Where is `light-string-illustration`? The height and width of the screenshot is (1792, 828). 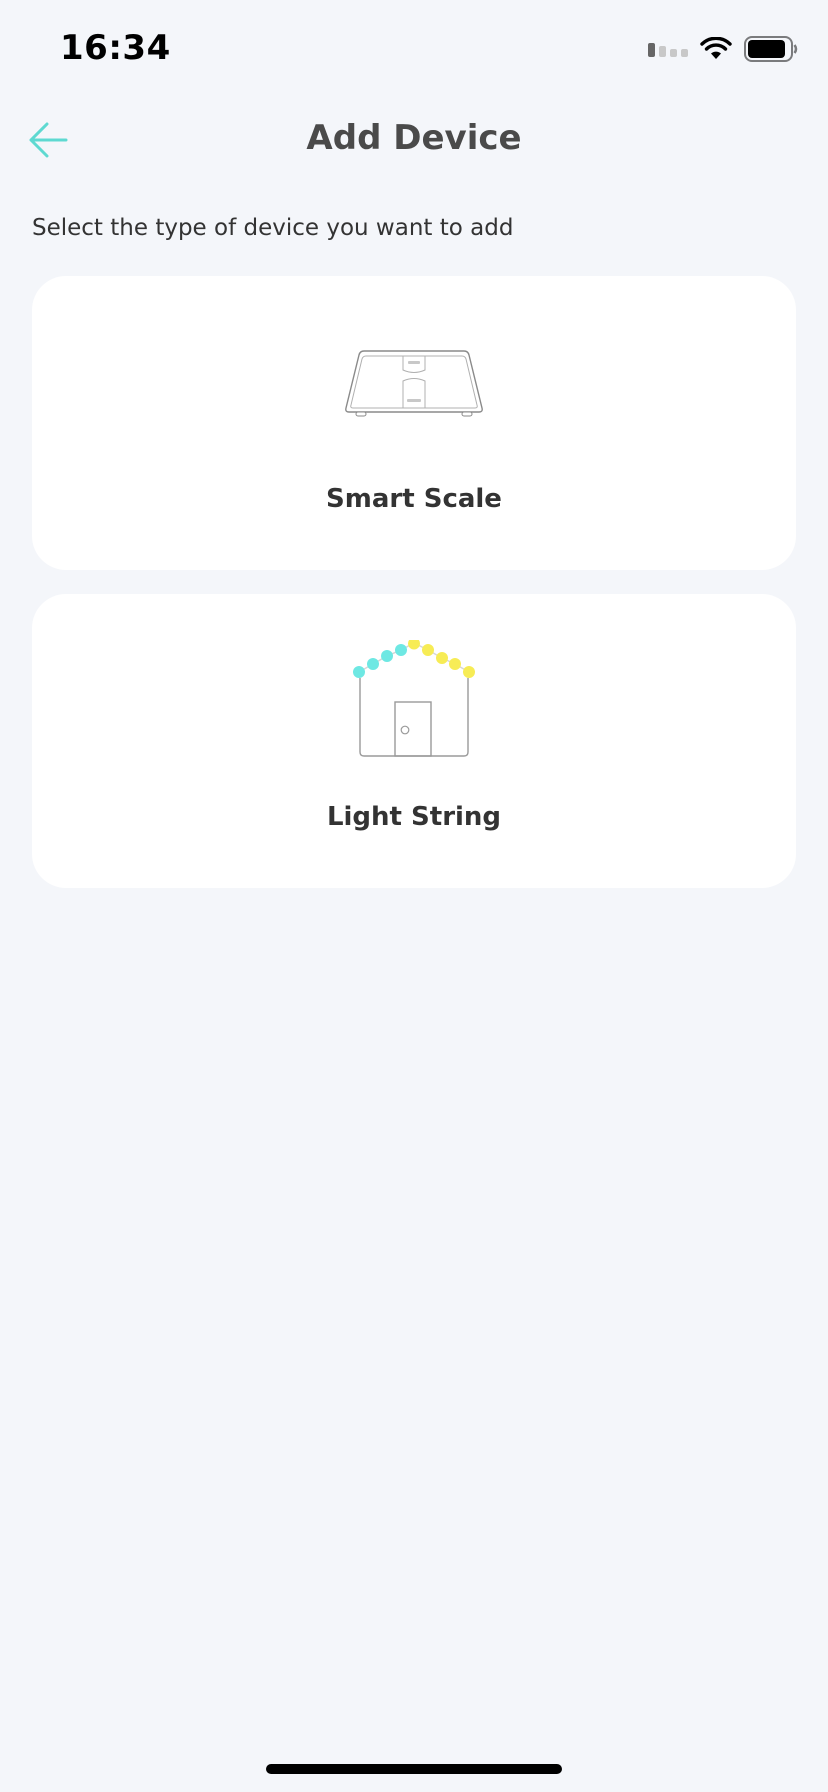
light-string-illustration is located at coordinates (414, 700).